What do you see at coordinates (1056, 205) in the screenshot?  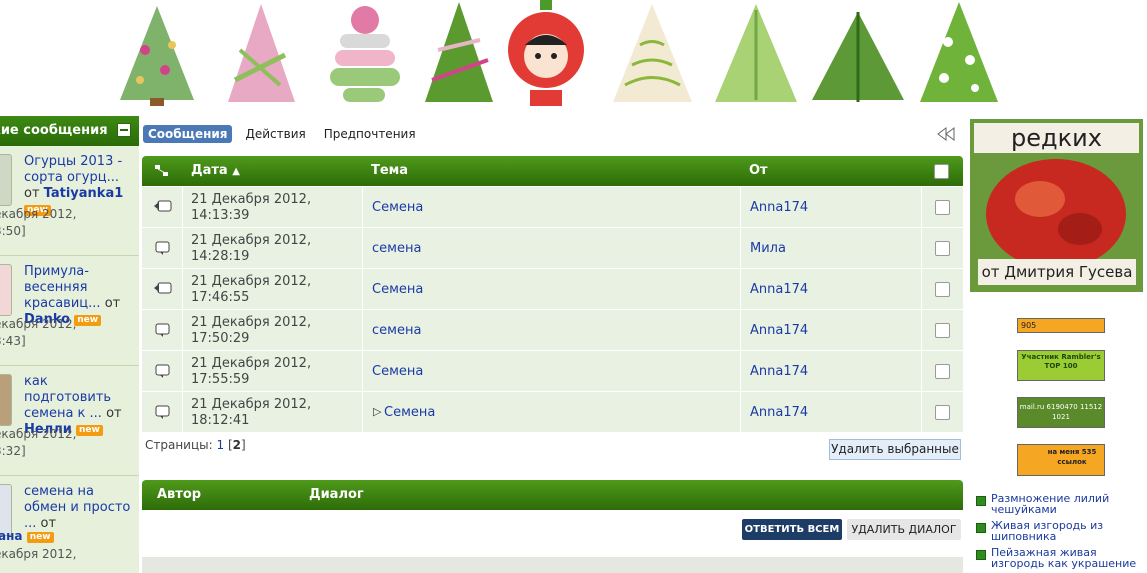 I see `ad-banner: редких от Дмитрия Гусева` at bounding box center [1056, 205].